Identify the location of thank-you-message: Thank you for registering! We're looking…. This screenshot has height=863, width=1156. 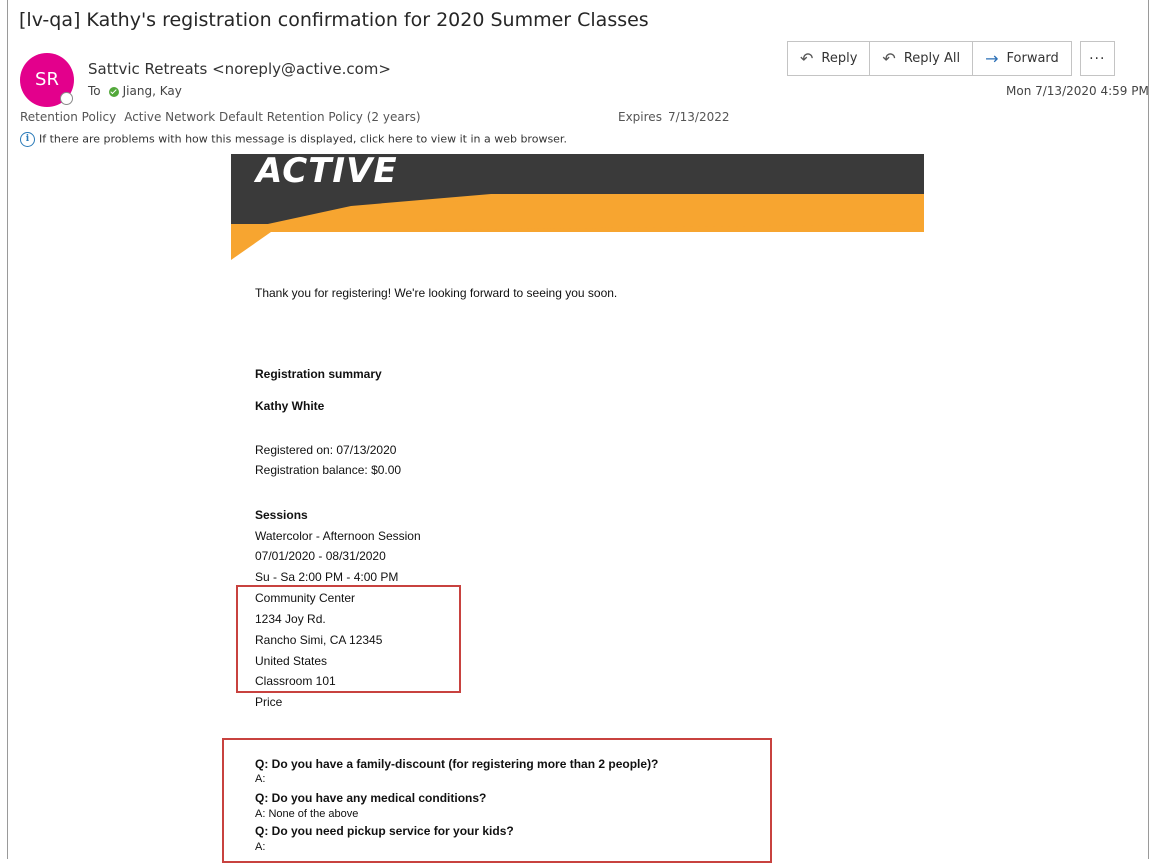
(436, 293).